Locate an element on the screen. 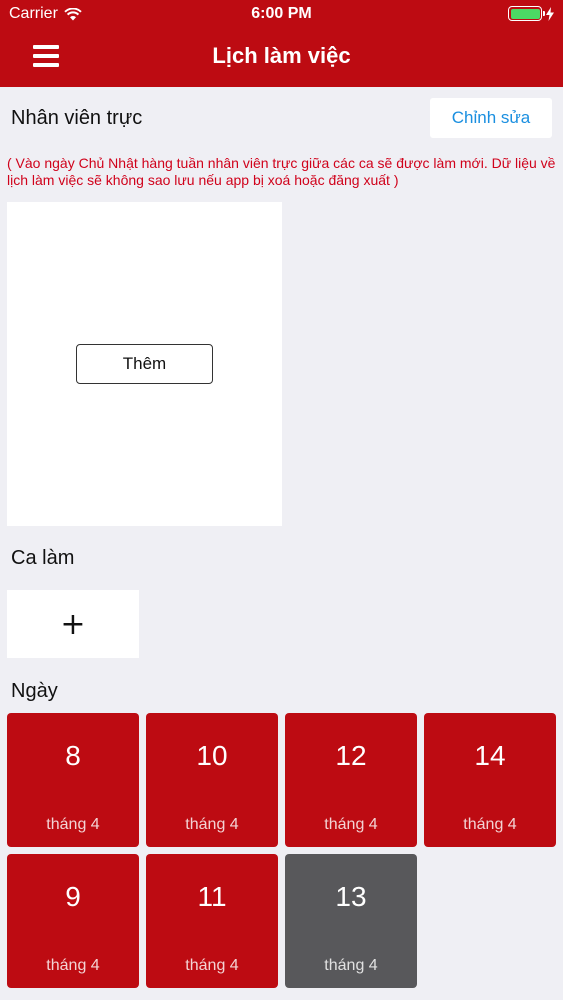  status-bar: Carrier 6:00 PM is located at coordinates (281, 14).